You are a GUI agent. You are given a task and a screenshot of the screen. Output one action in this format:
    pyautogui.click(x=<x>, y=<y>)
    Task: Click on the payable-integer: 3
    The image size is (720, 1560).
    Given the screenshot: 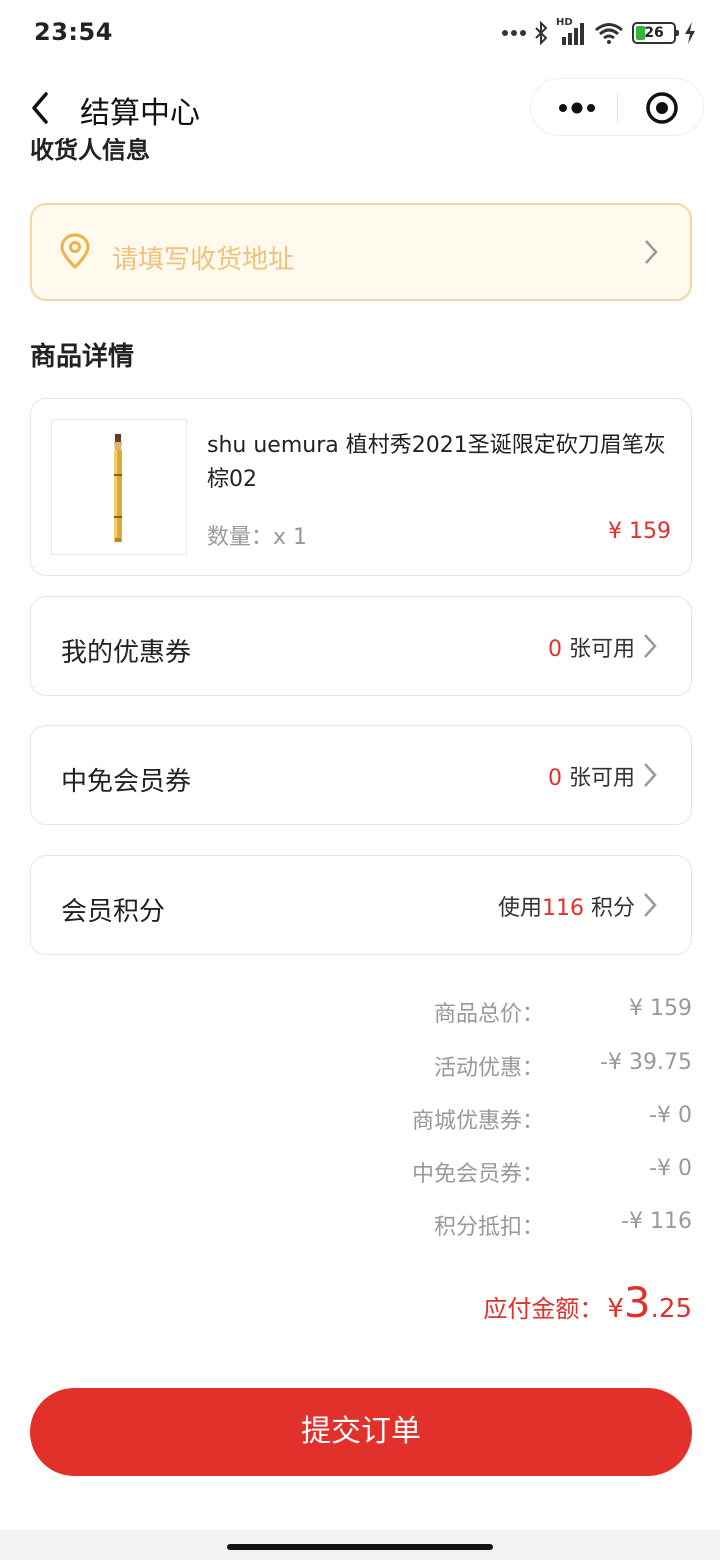 What is the action you would take?
    pyautogui.click(x=637, y=1302)
    